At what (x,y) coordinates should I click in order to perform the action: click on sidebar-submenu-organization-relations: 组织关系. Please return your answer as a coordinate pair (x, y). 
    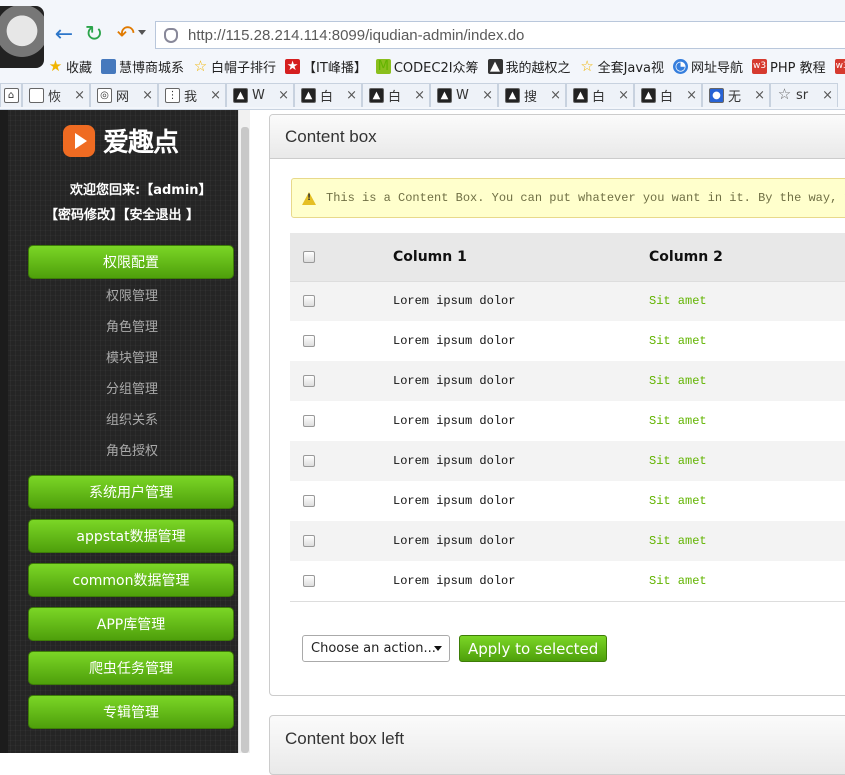
    Looking at the image, I should click on (132, 418).